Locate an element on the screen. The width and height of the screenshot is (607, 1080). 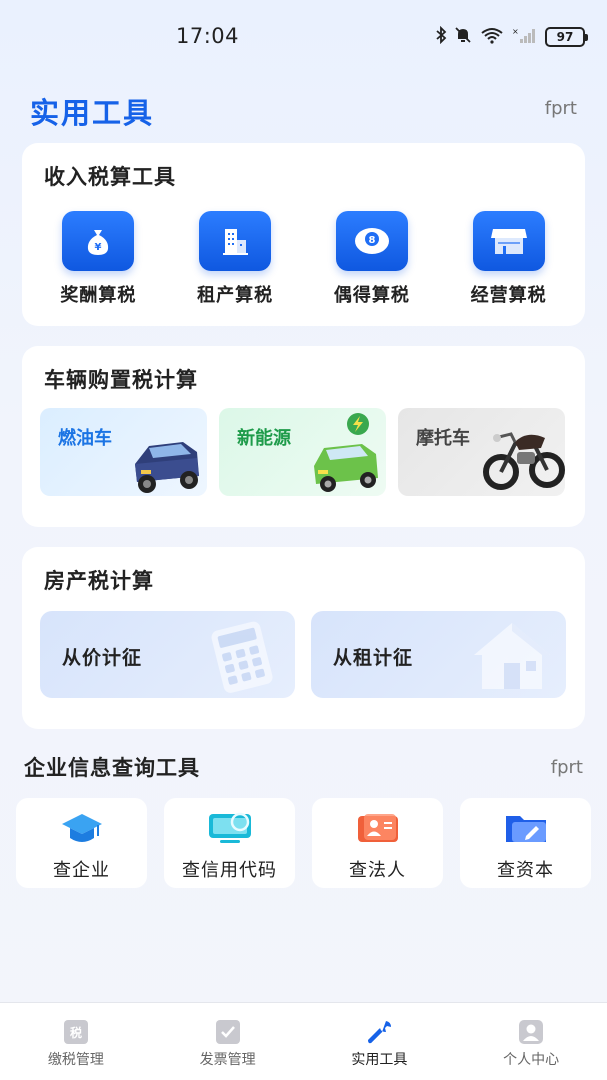
svg-text: 税 is located at coordinates (76, 1032).